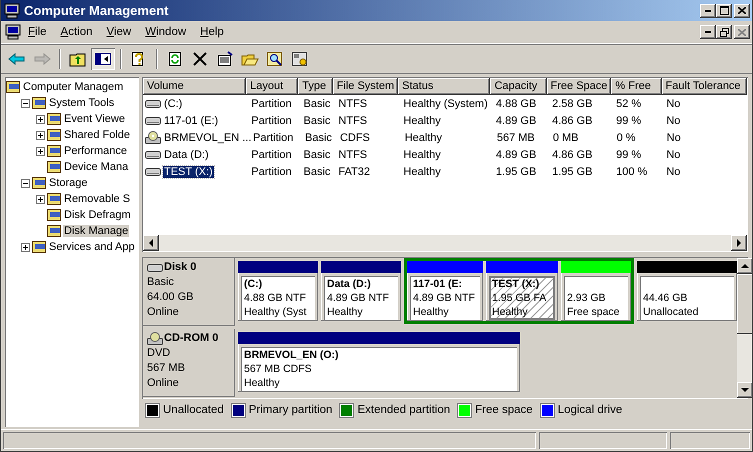  What do you see at coordinates (186, 154) in the screenshot?
I see `table-cell: Data (D:)` at bounding box center [186, 154].